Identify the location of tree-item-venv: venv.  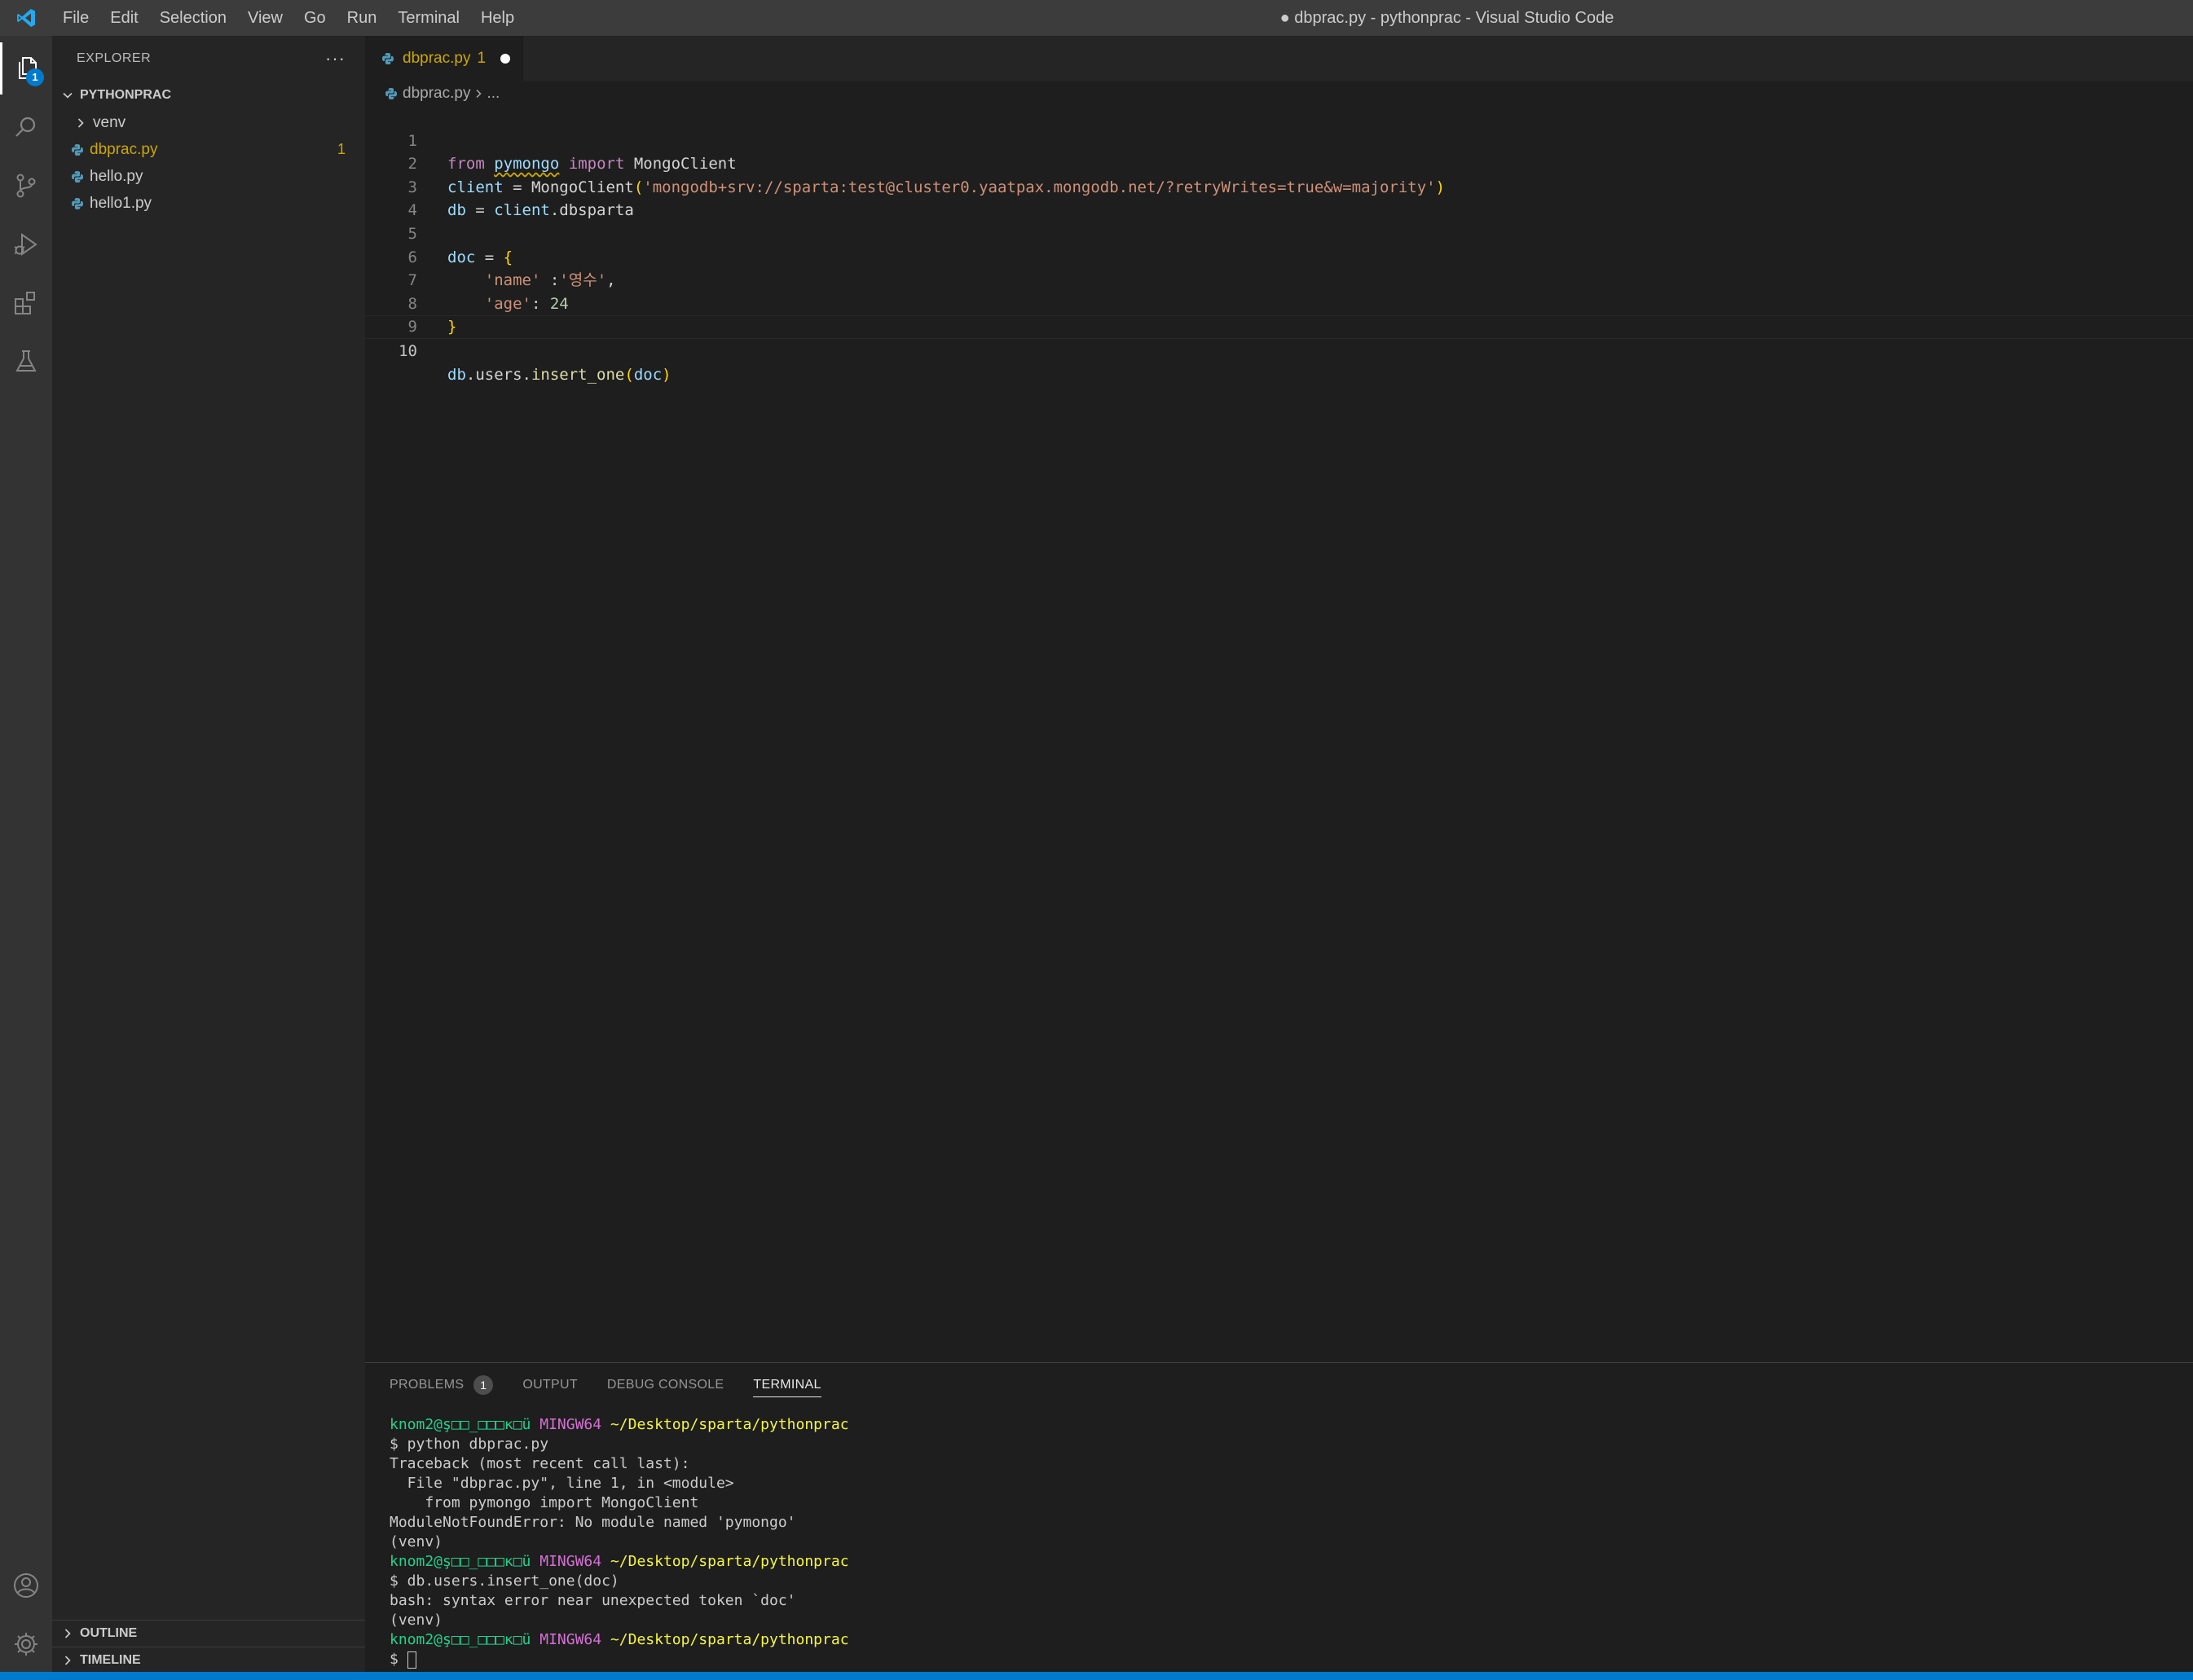
(208, 123).